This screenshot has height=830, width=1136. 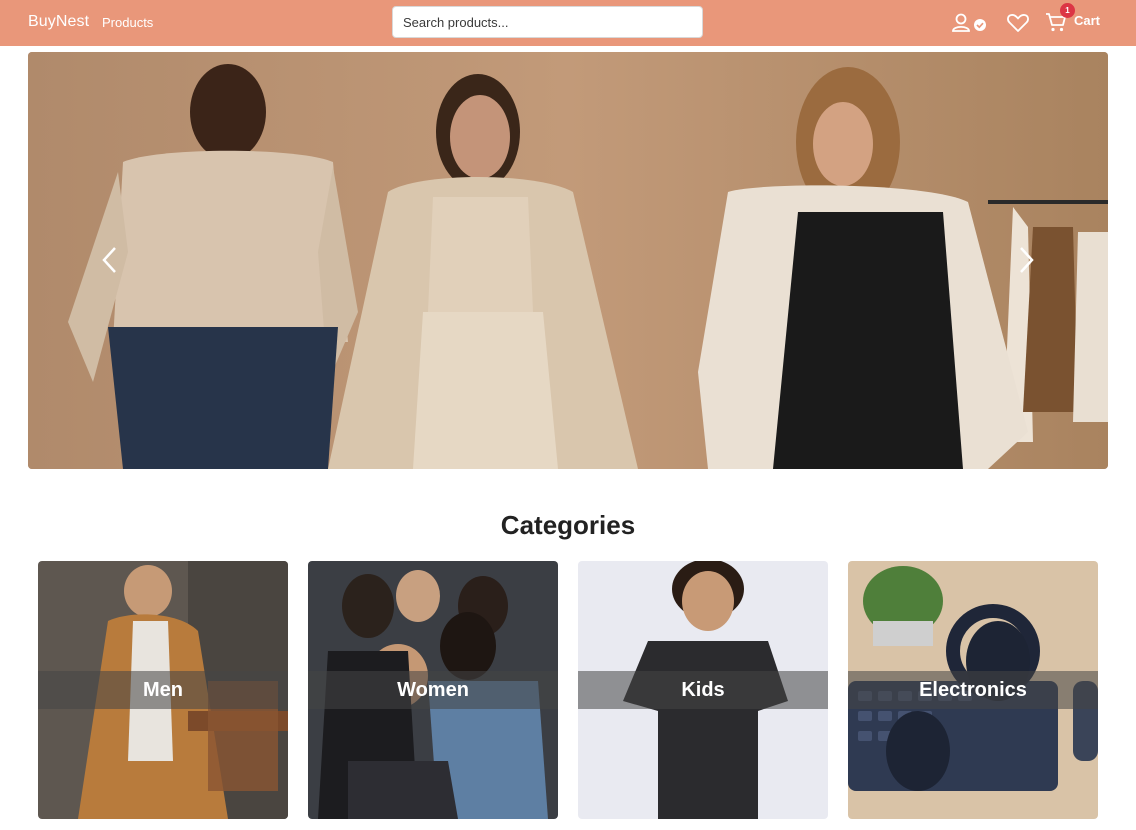 What do you see at coordinates (568, 525) in the screenshot?
I see `categories-title: Categories` at bounding box center [568, 525].